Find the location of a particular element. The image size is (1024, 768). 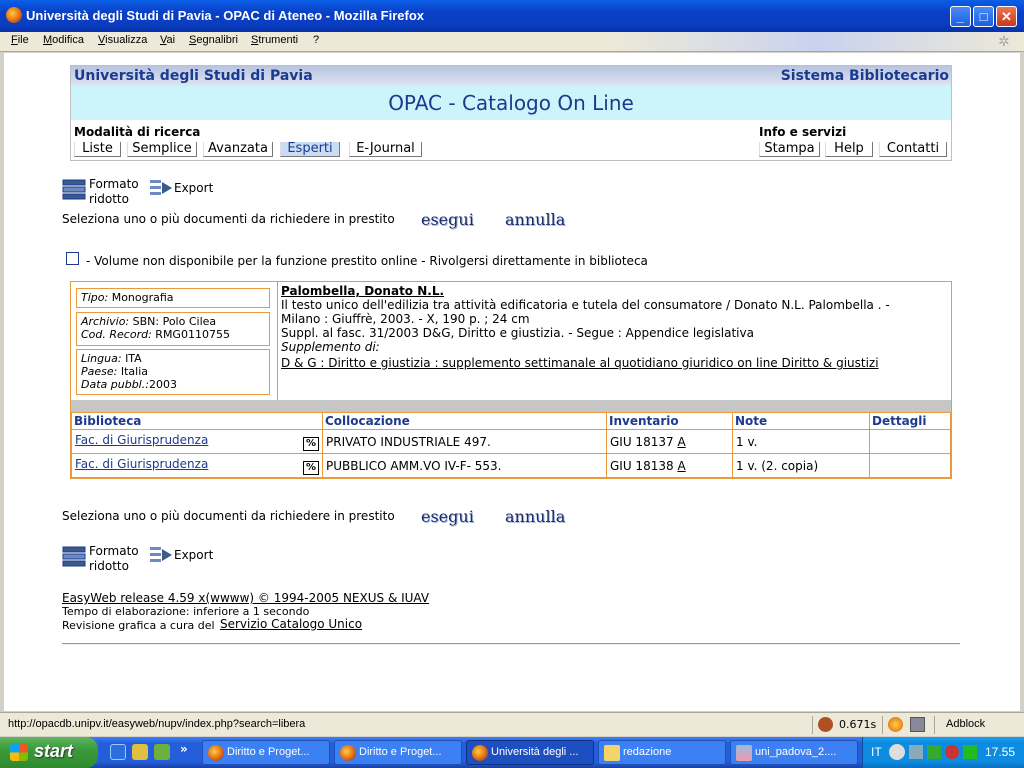

revision-text: Revisione grafica a cura del is located at coordinates (138, 625).